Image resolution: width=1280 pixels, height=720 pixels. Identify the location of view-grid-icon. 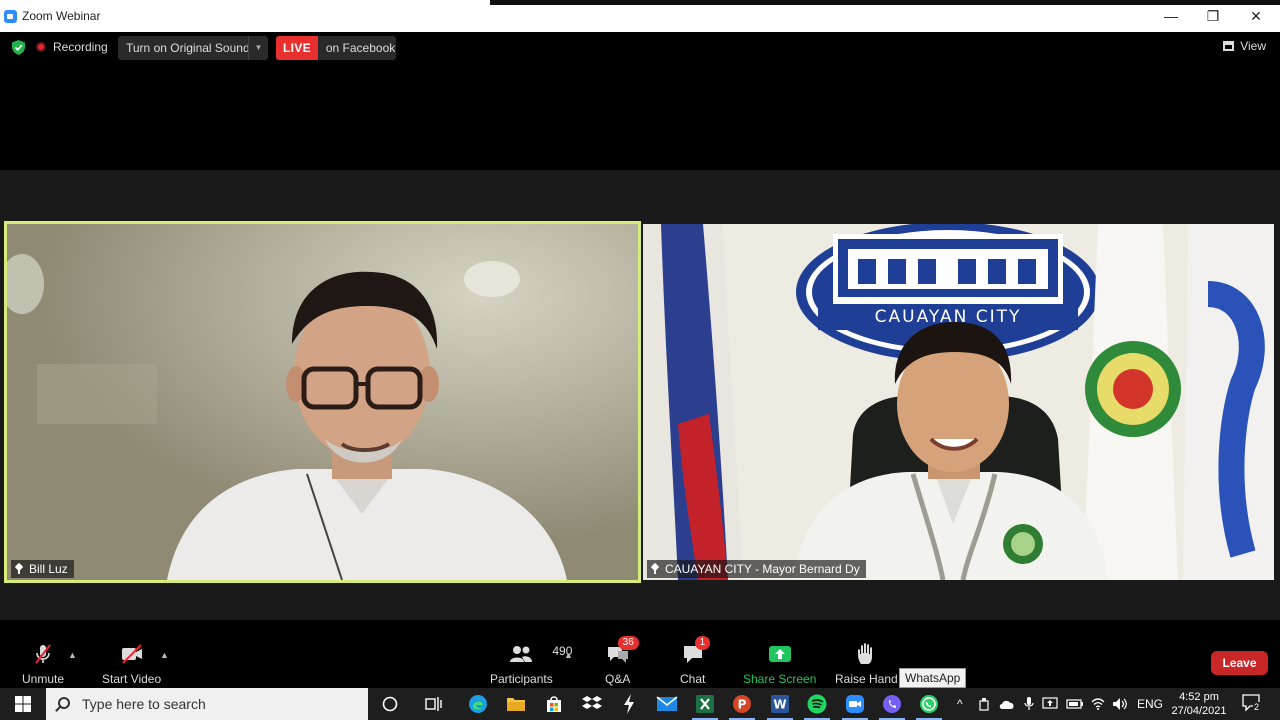
(1229, 46).